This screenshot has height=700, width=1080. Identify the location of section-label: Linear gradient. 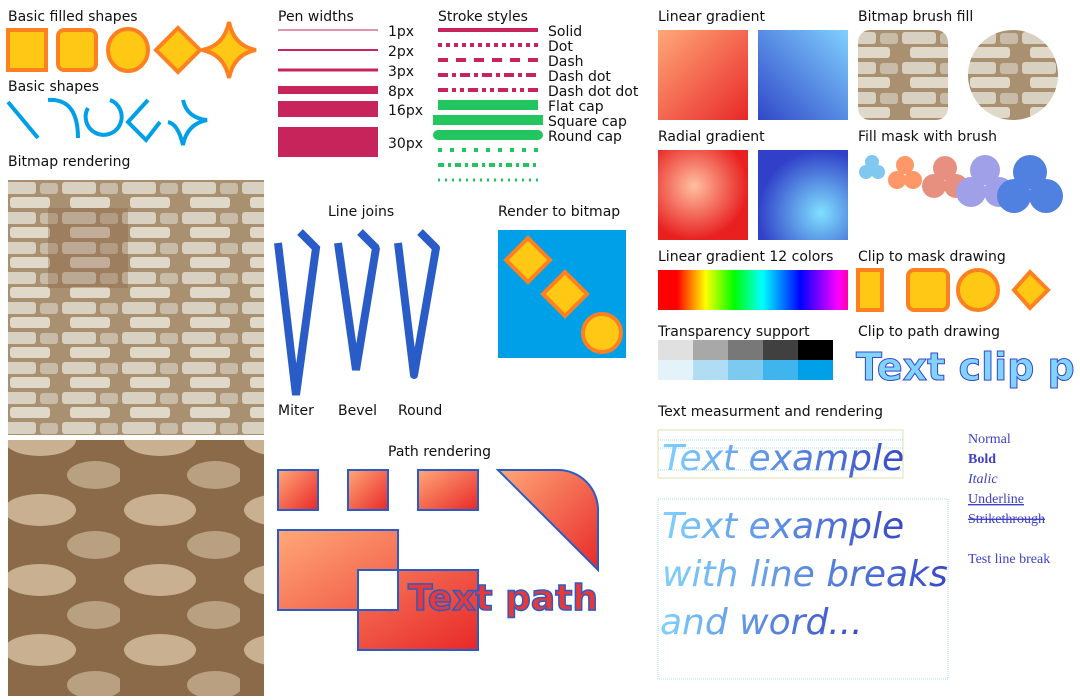
(711, 17).